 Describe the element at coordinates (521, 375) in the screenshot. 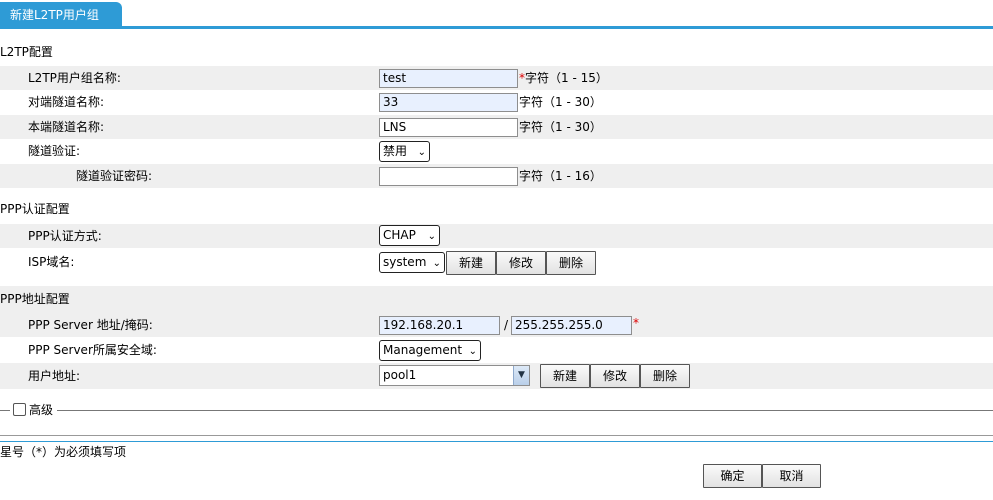

I see `dropdown-arrow-icon: ▼` at that location.